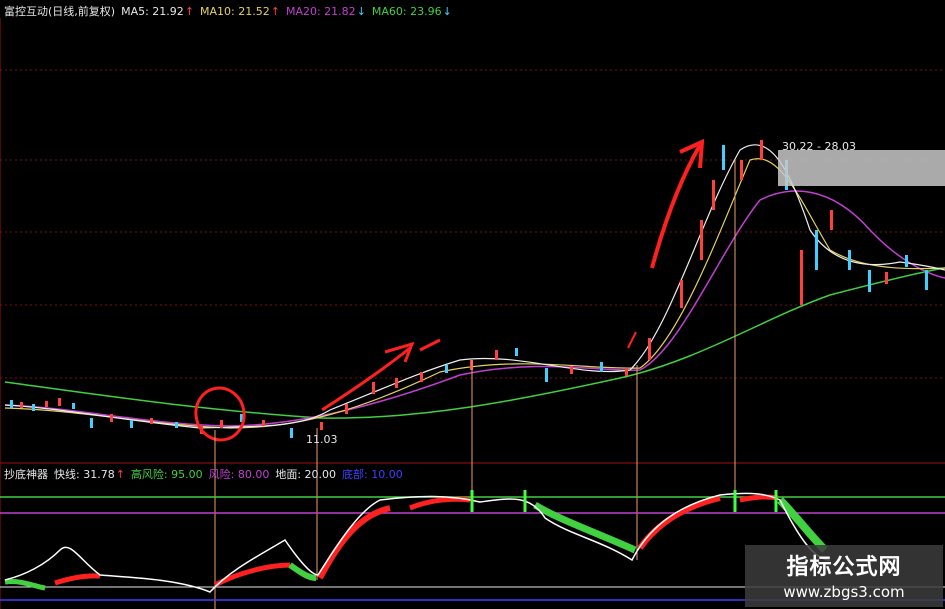  What do you see at coordinates (89, 474) in the screenshot?
I see `fast-line-label: 快线: 31.78↑` at bounding box center [89, 474].